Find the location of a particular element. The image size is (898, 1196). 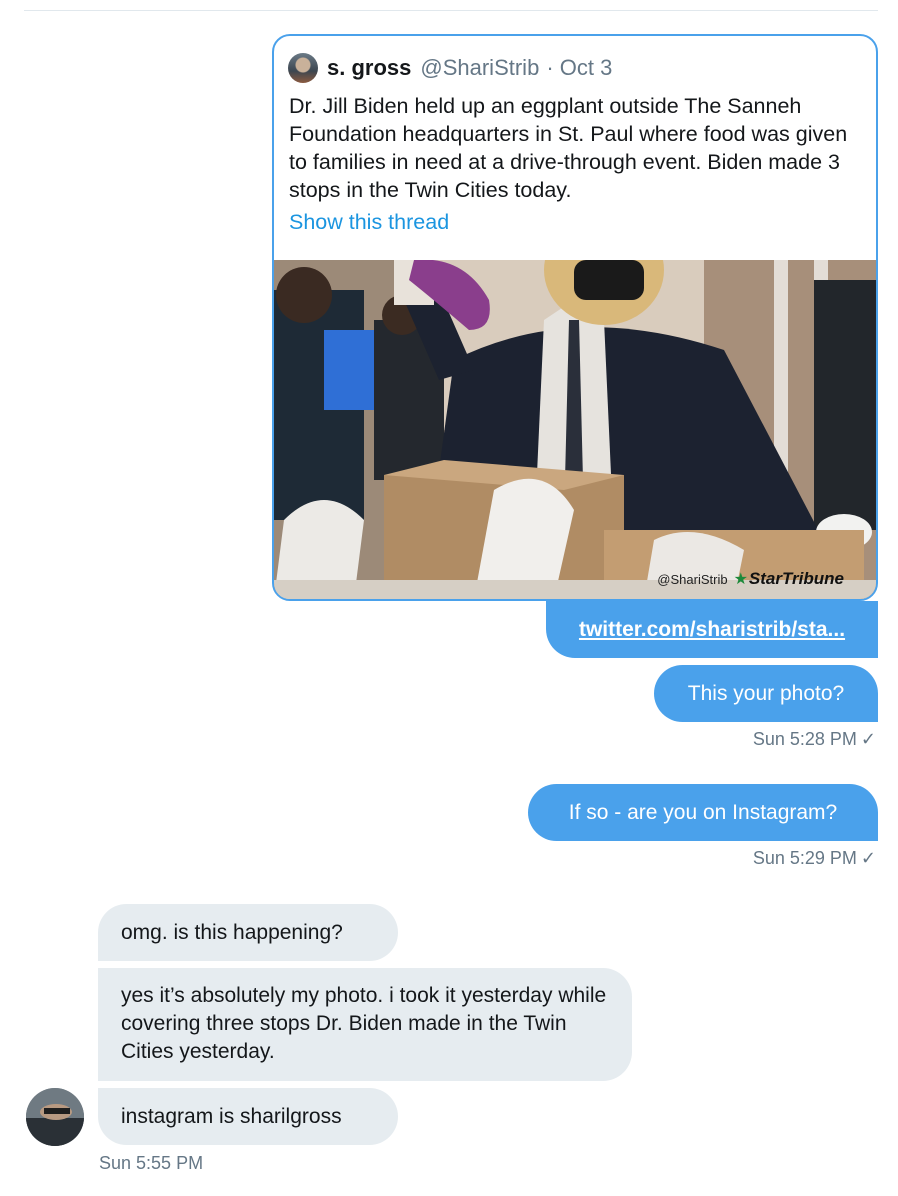

incoming-message-bubble: instagram is sharilgross is located at coordinates (248, 1116).